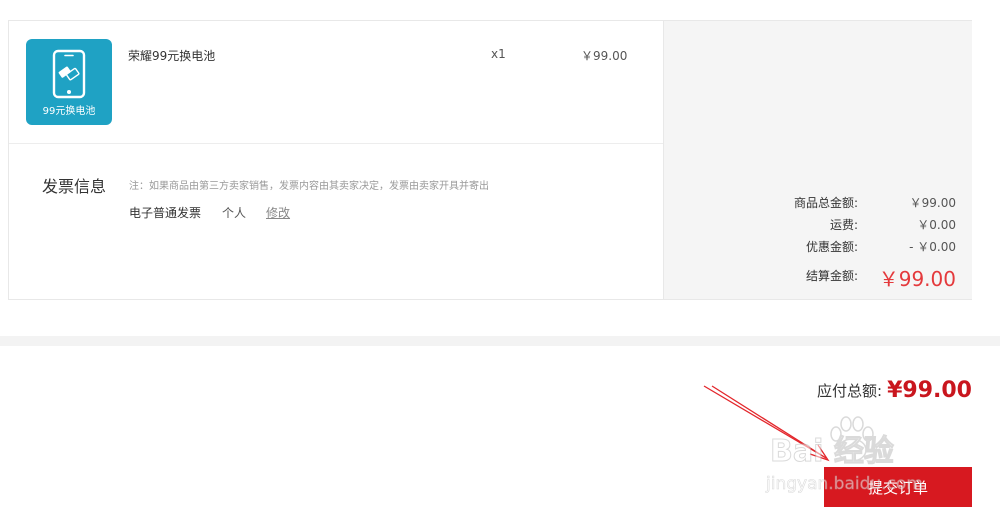 The image size is (1000, 519). I want to click on product-thumbnail: 99元换电池, so click(69, 82).